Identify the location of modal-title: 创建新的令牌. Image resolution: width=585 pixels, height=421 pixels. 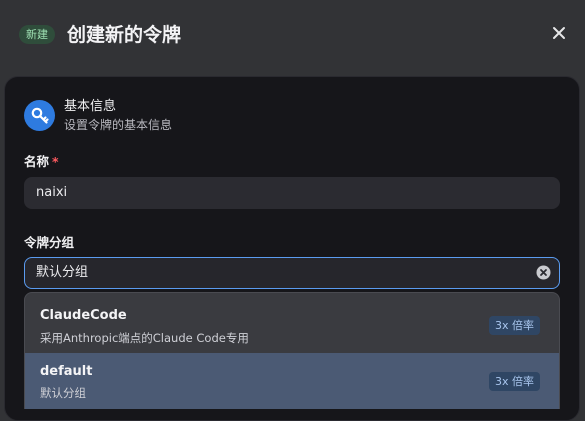
(124, 35).